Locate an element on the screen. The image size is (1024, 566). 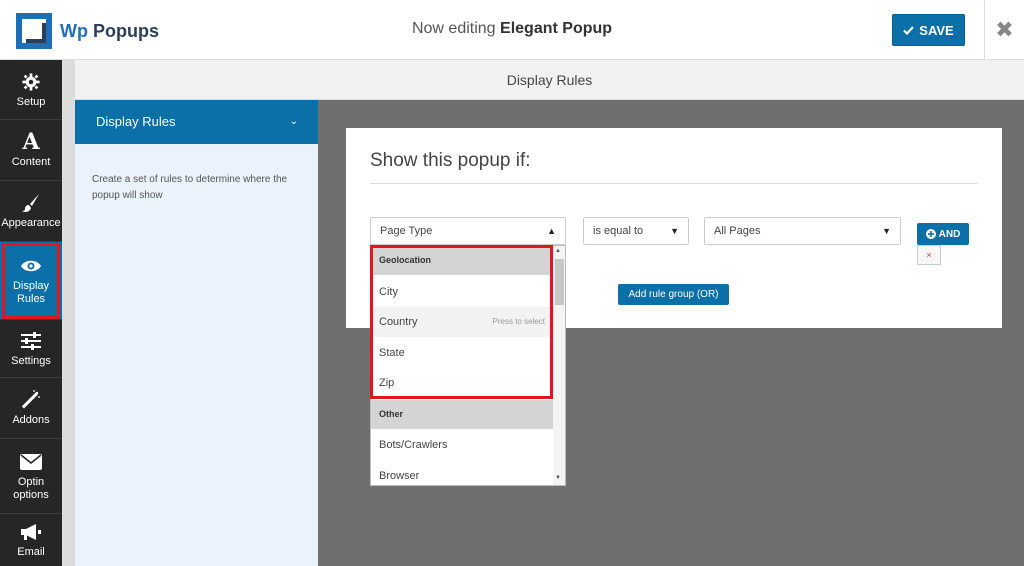
logo-popups-text: Popups is located at coordinates (126, 30).